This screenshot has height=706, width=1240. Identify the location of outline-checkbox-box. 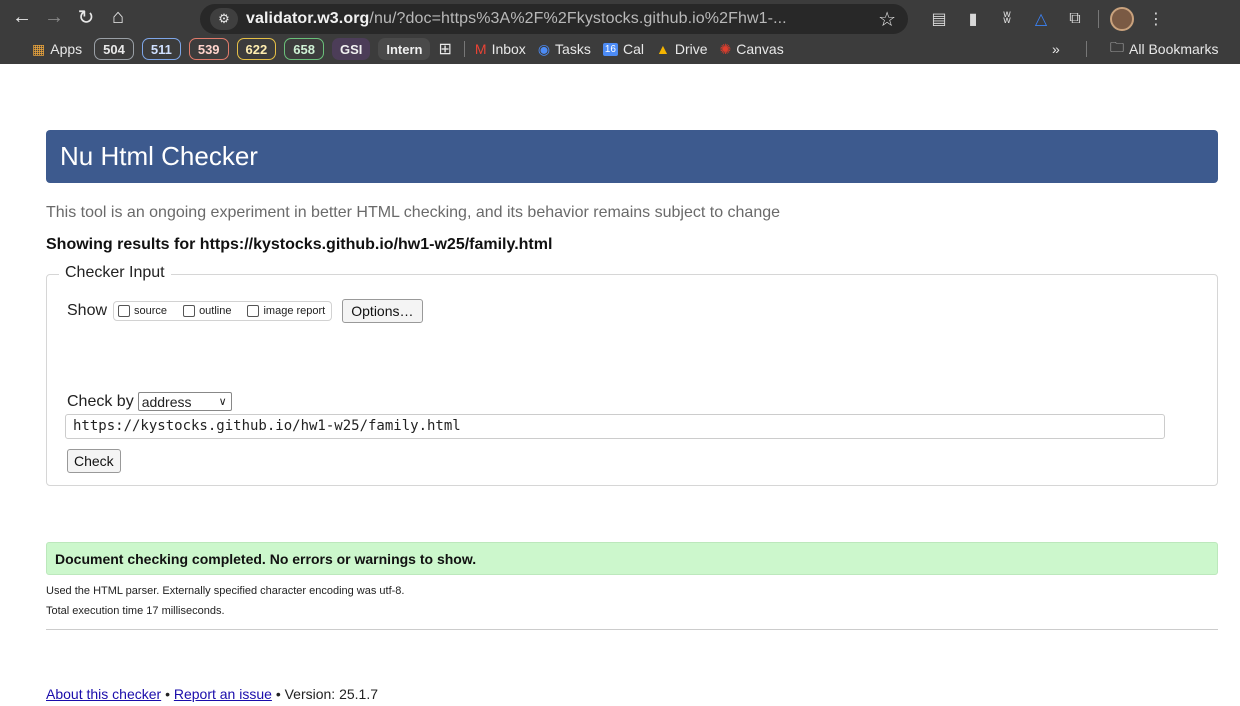
(189, 311).